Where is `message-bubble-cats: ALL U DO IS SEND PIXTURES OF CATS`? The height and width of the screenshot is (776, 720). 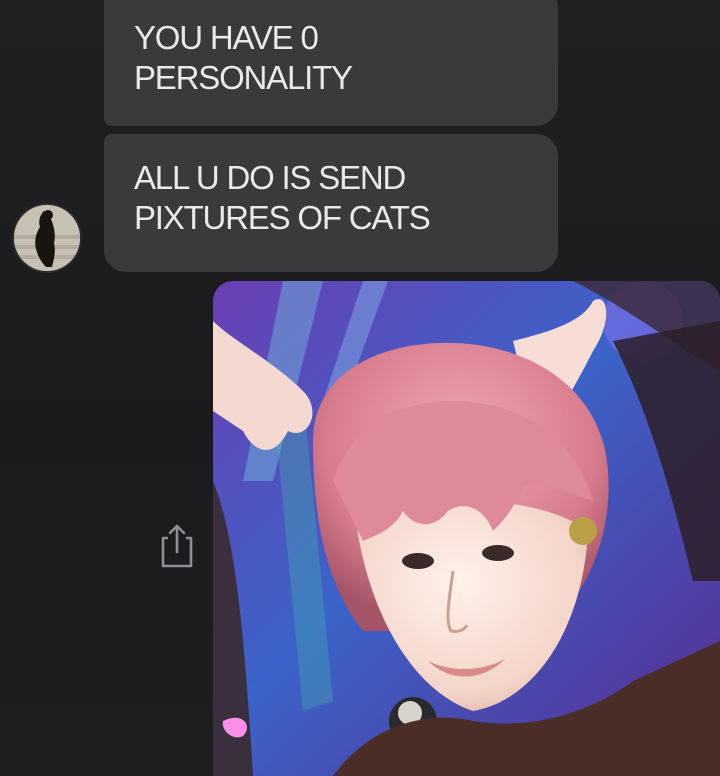
message-bubble-cats: ALL U DO IS SEND PIXTURES OF CATS is located at coordinates (331, 203).